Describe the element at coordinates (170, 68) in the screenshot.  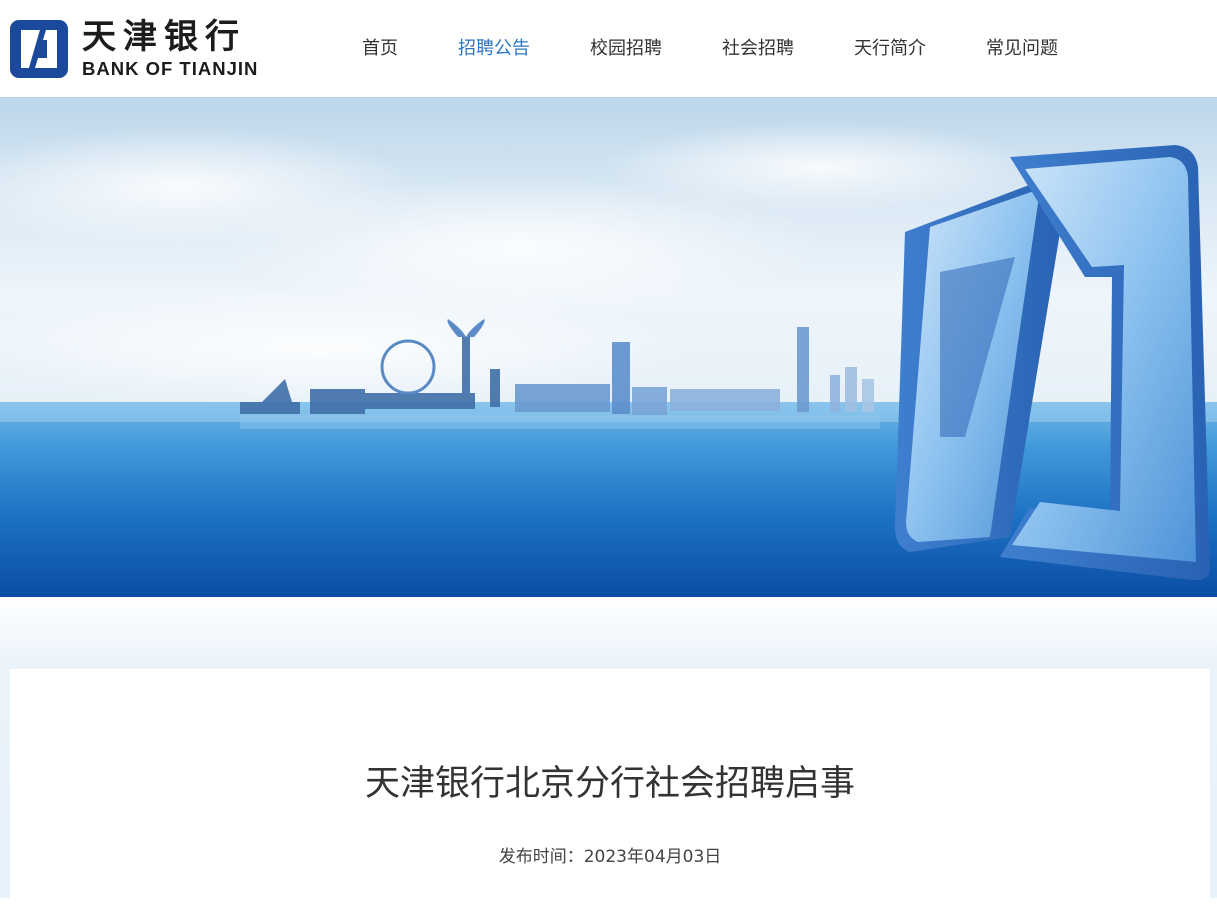
I see `bank-name-en: BANK OF TIANJIN` at that location.